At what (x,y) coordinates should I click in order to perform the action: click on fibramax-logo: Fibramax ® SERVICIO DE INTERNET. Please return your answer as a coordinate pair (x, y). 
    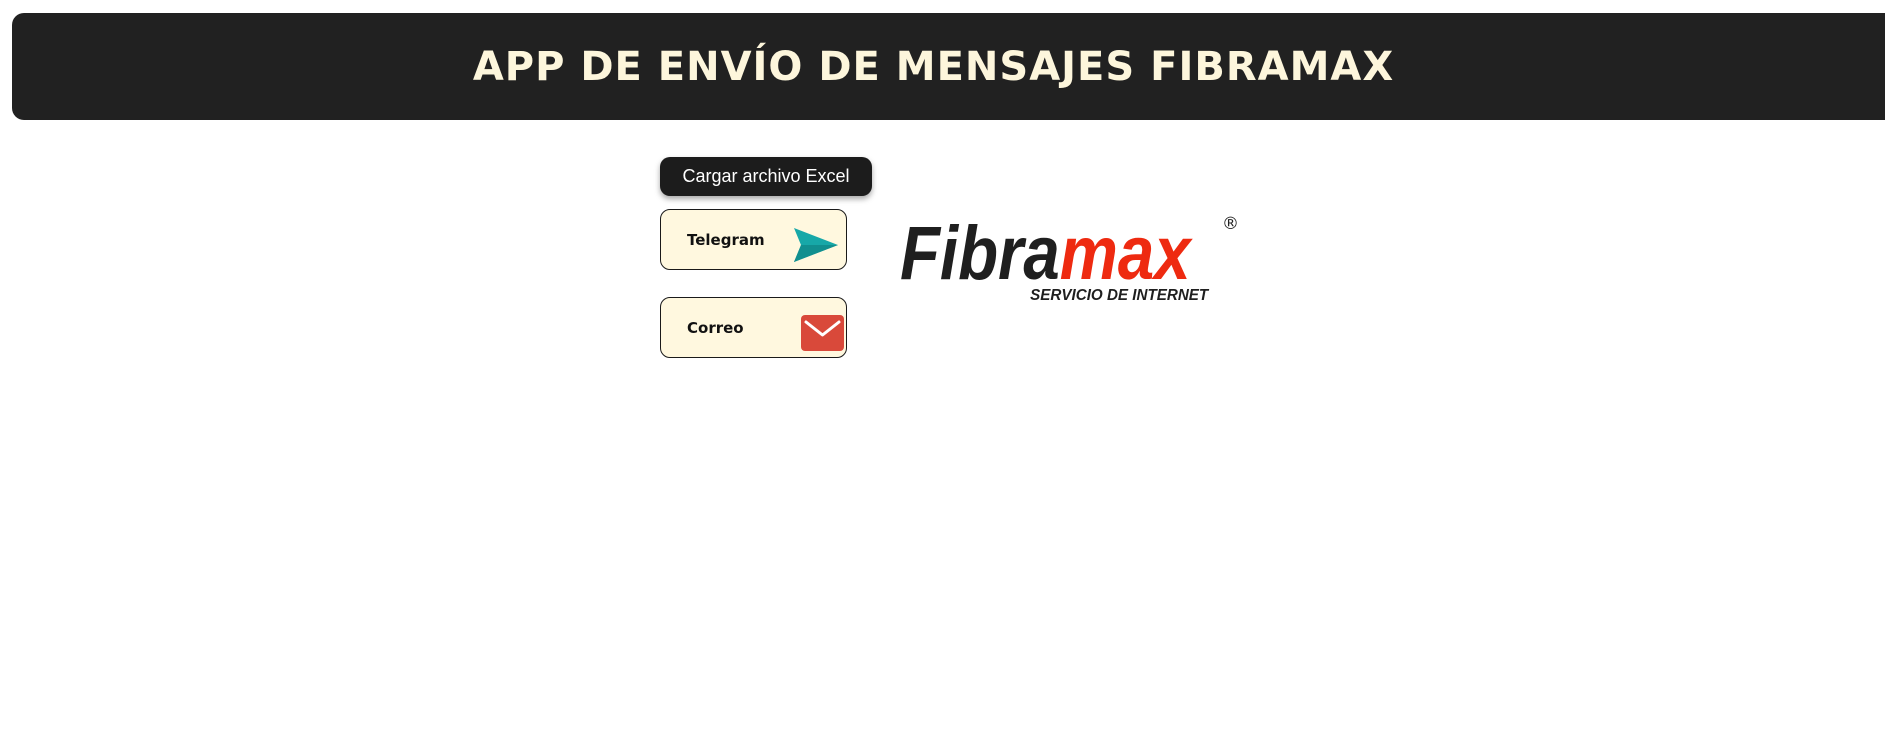
    Looking at the image, I should click on (1069, 257).